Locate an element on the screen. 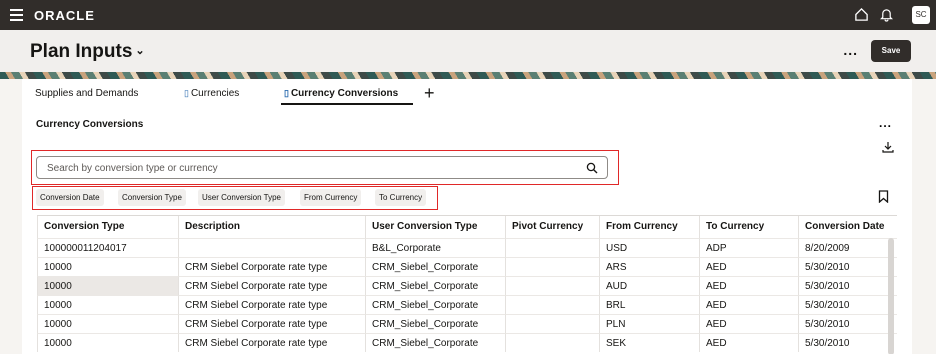 The height and width of the screenshot is (354, 936). cell-conversion-date: 8/20/2009 is located at coordinates (847, 247).